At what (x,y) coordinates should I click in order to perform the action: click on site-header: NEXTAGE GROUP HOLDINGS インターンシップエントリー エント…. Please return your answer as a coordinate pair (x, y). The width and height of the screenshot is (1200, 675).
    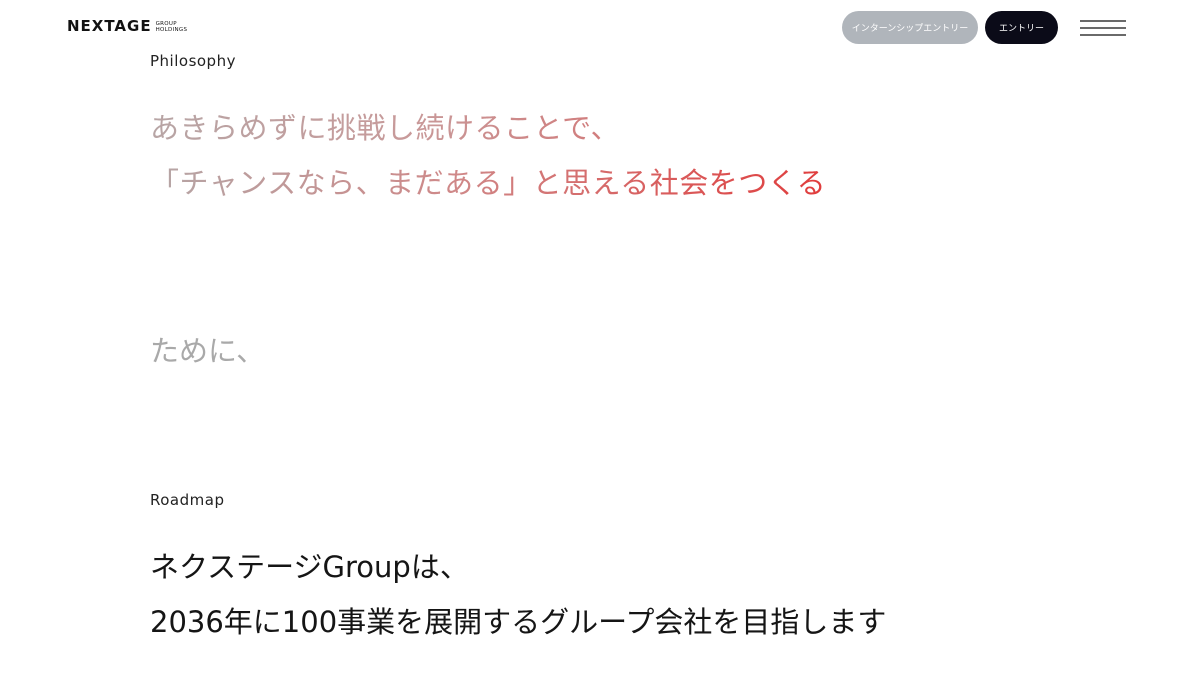
    Looking at the image, I should click on (600, 28).